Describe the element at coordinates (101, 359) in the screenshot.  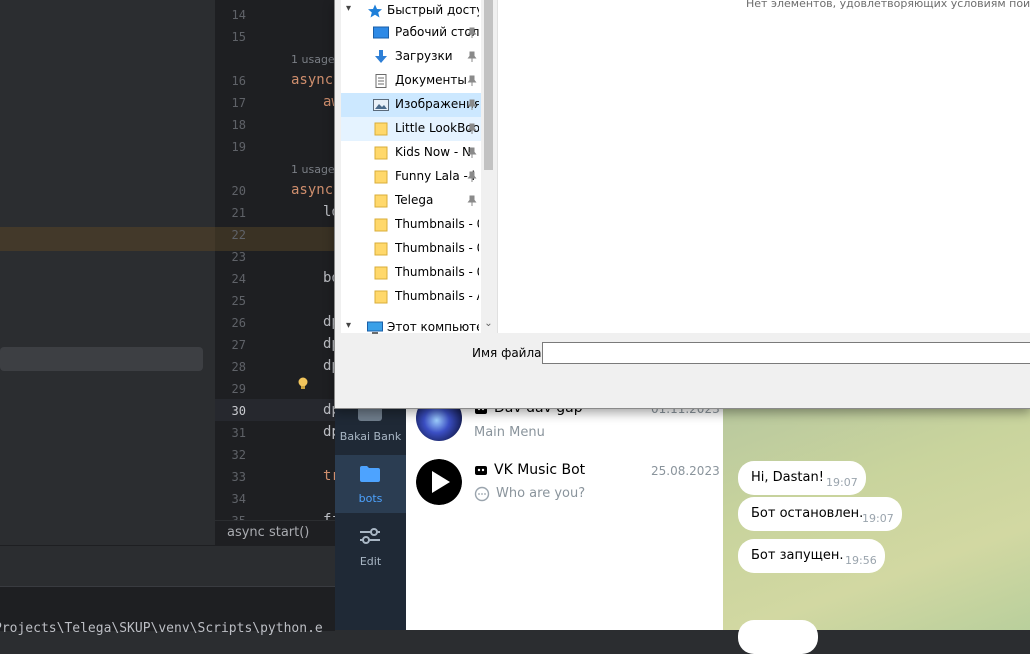
I see `ide-selected-item` at that location.